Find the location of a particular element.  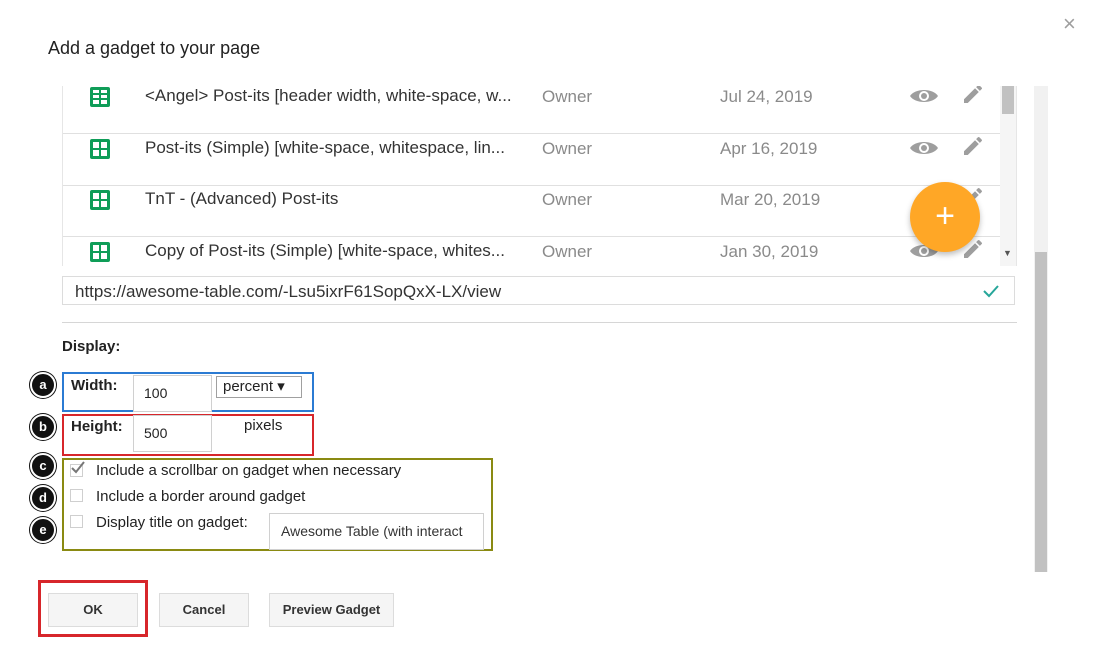

plus-icon: + is located at coordinates (945, 216).